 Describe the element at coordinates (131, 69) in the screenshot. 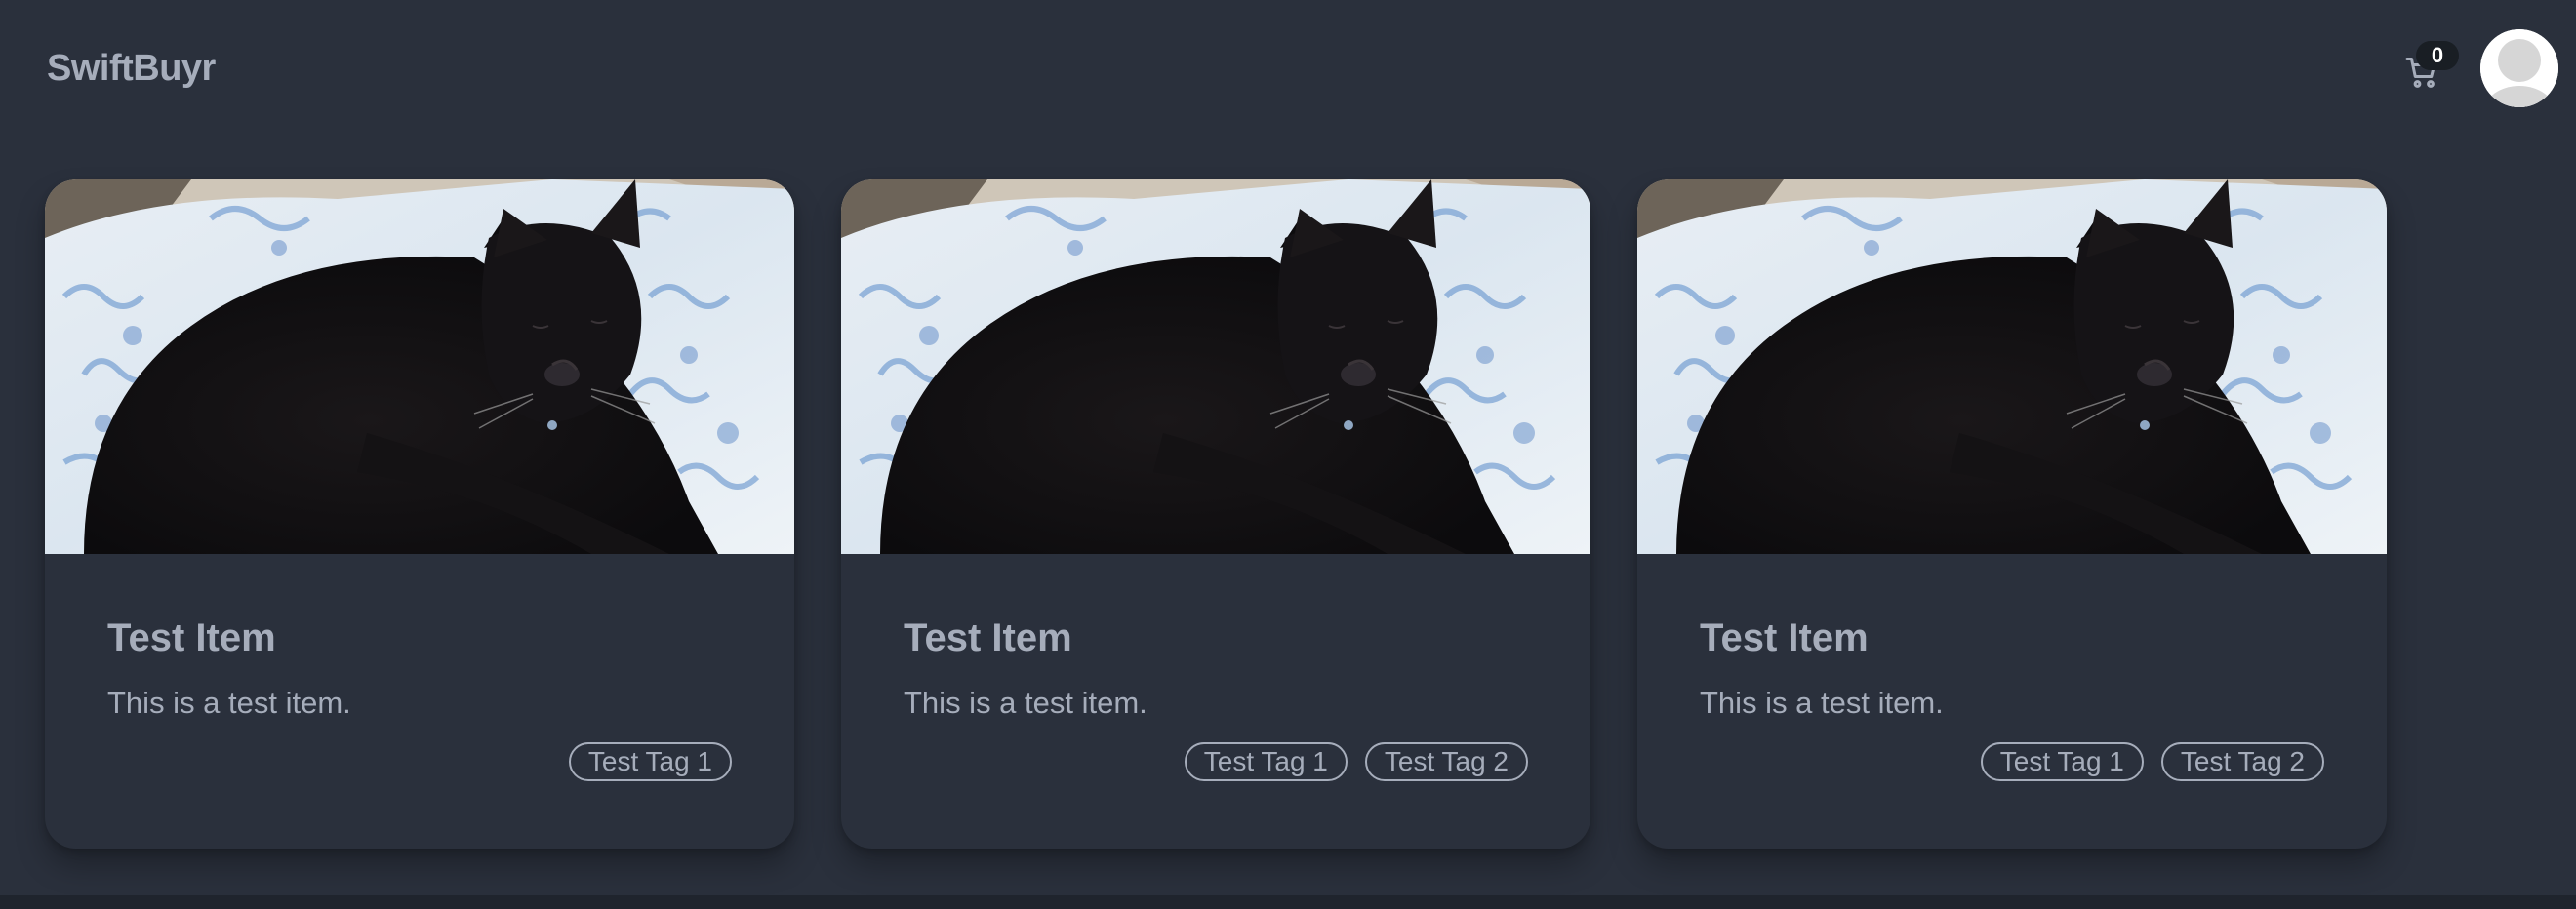

I see `brand-logo: SwiftBuyr` at that location.